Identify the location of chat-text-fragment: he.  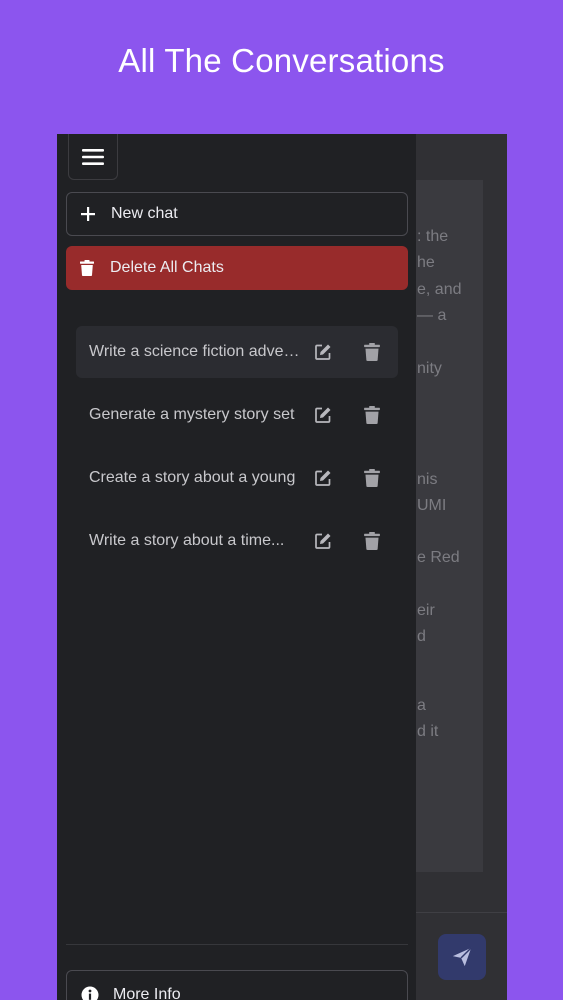
(426, 262).